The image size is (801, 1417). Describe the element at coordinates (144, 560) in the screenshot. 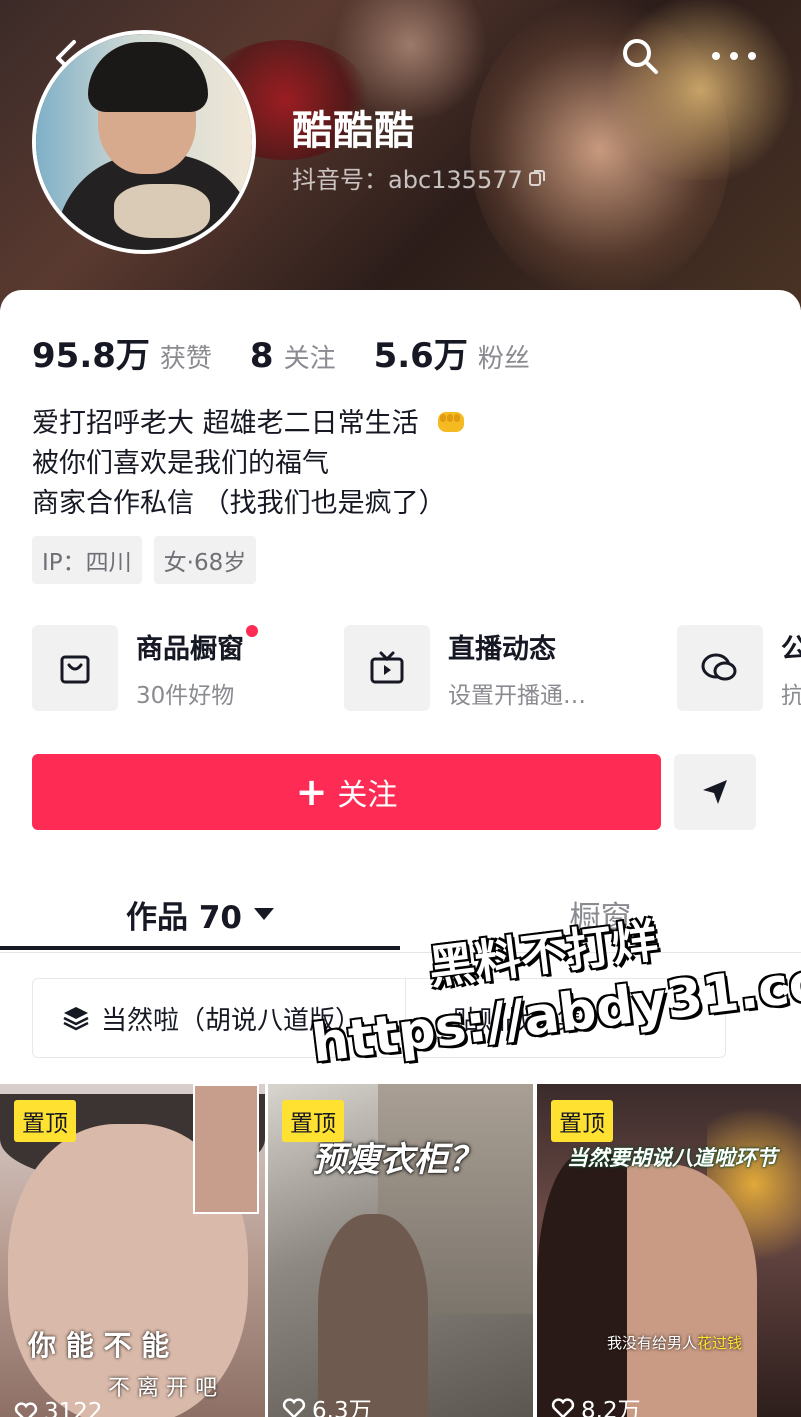

I see `profile-tags: IP：四川 女·68岁` at that location.